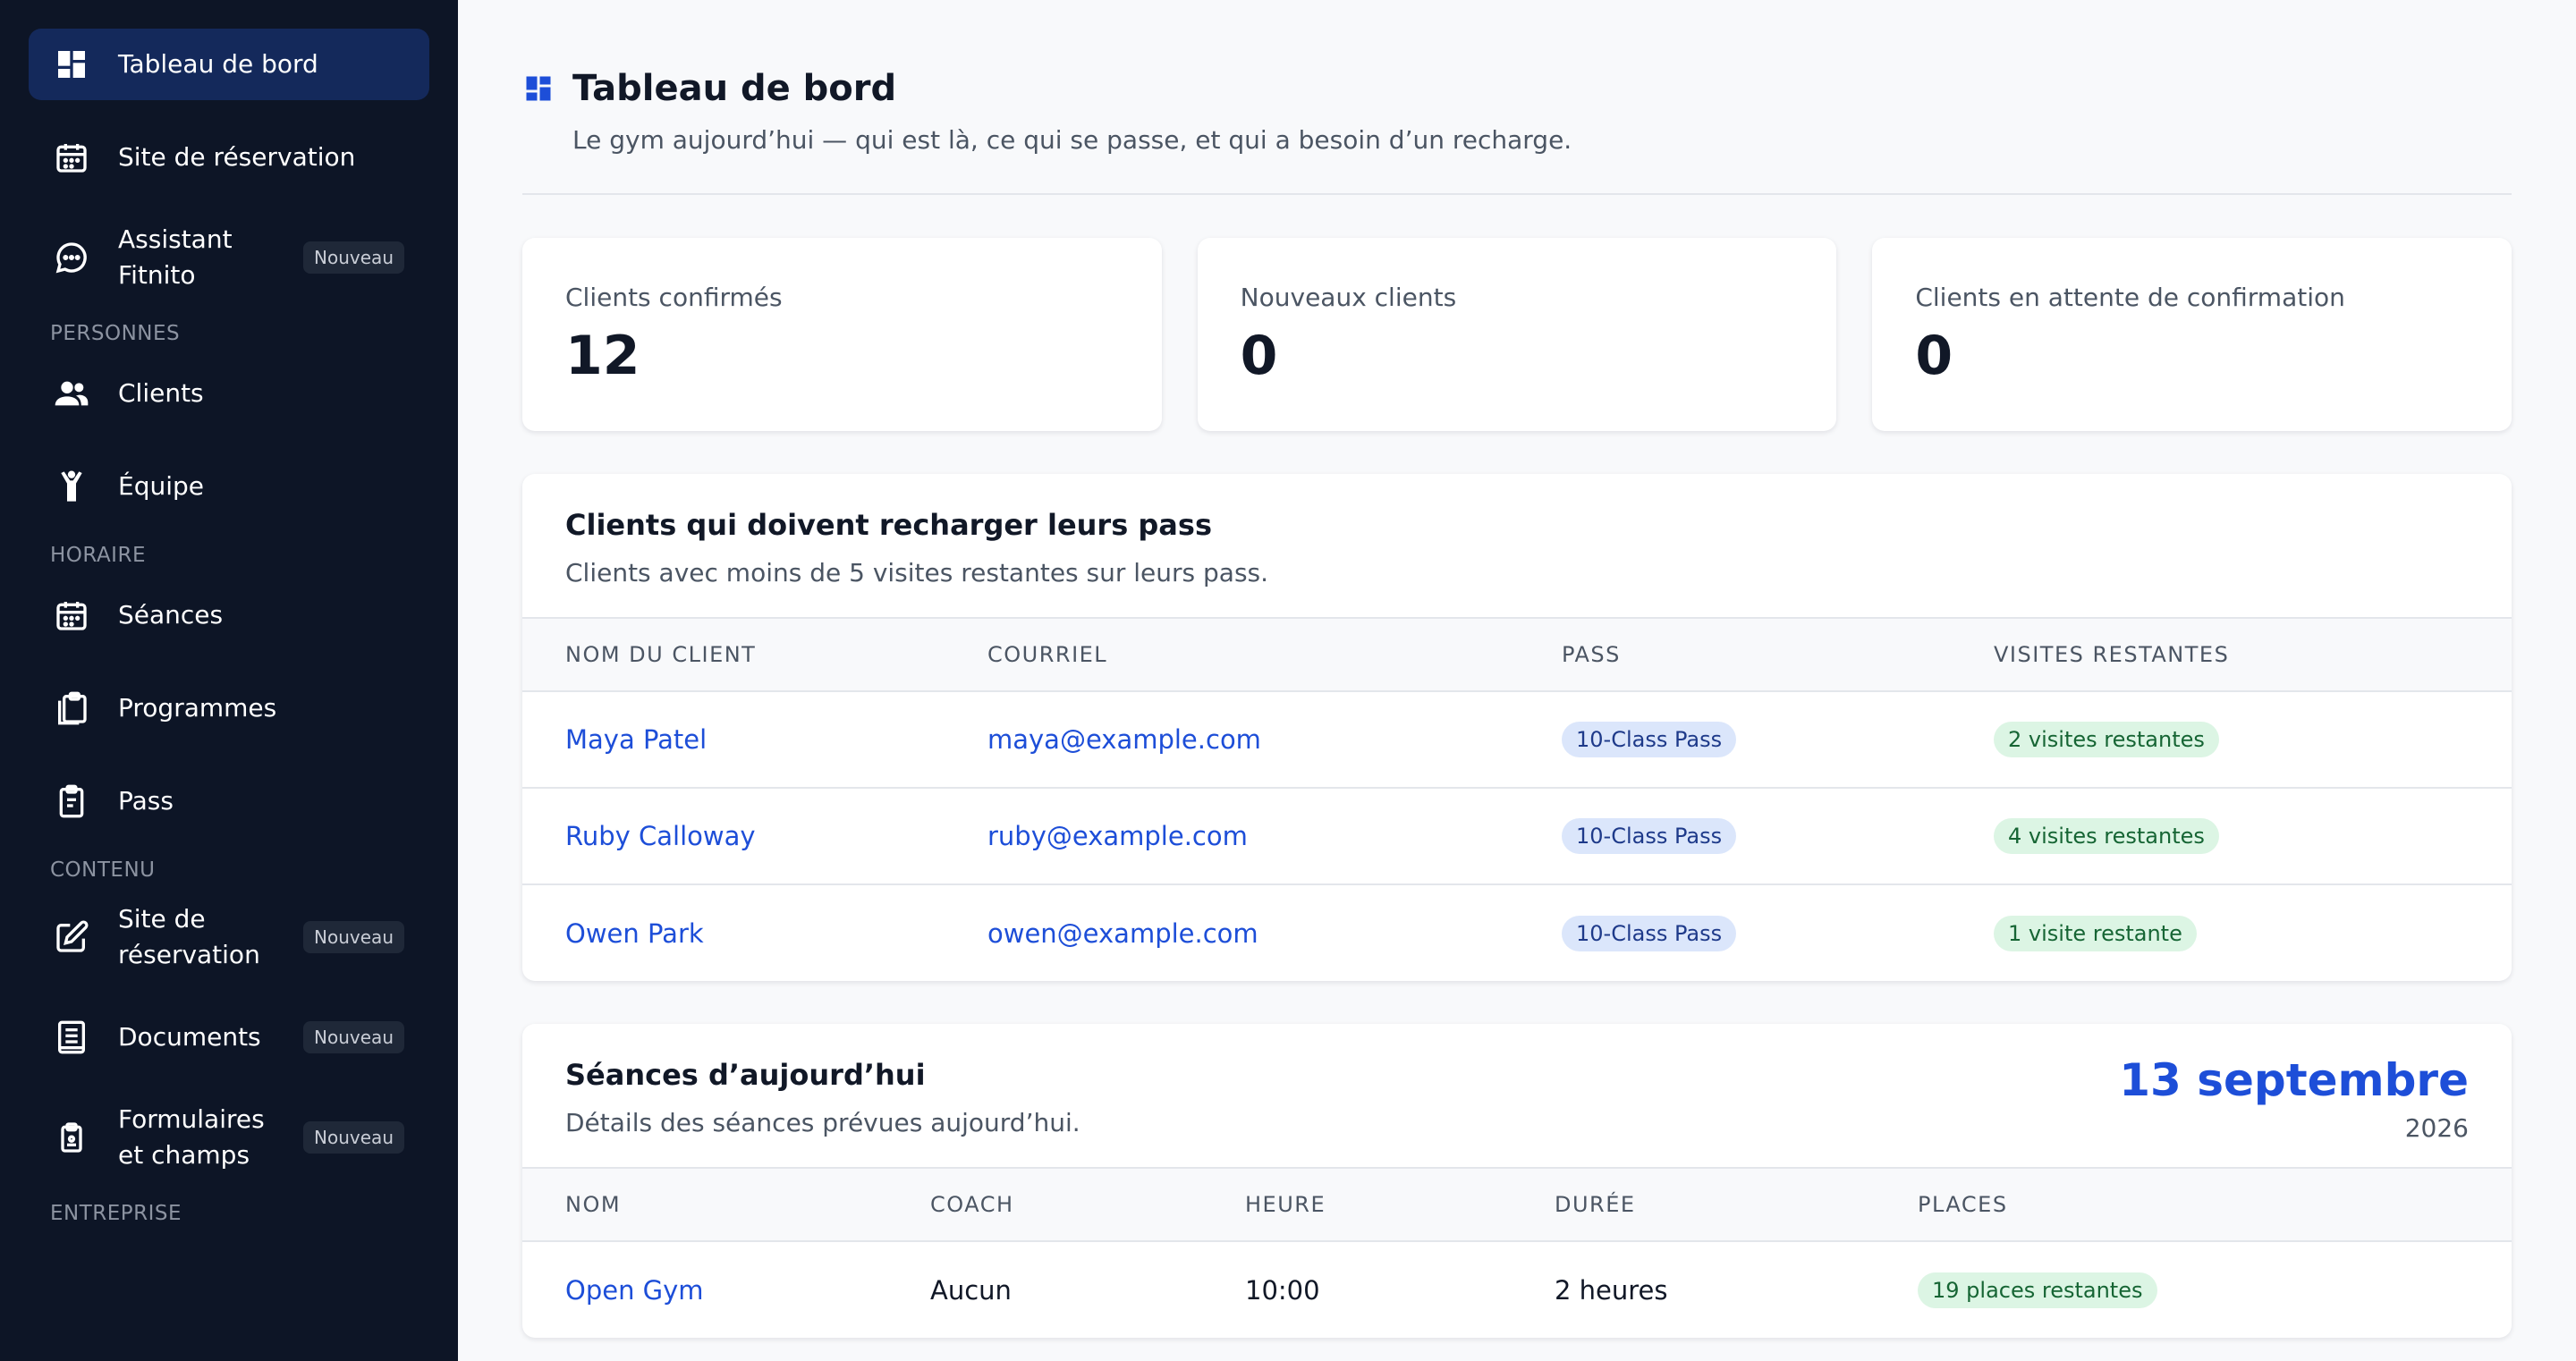  Describe the element at coordinates (171, 615) in the screenshot. I see `sidebar-item-label: Séances` at that location.